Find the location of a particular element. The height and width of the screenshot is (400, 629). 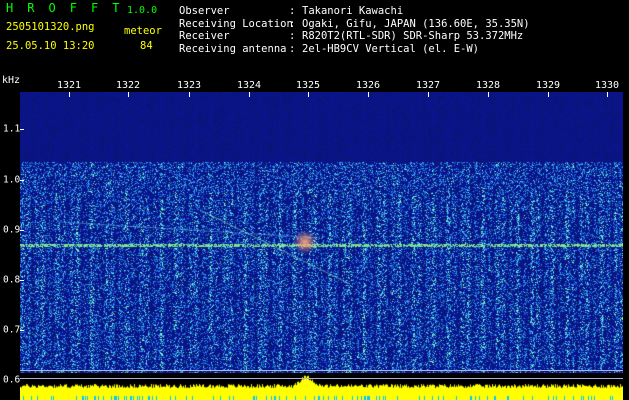

y-axis-unit: kHz is located at coordinates (11, 80).